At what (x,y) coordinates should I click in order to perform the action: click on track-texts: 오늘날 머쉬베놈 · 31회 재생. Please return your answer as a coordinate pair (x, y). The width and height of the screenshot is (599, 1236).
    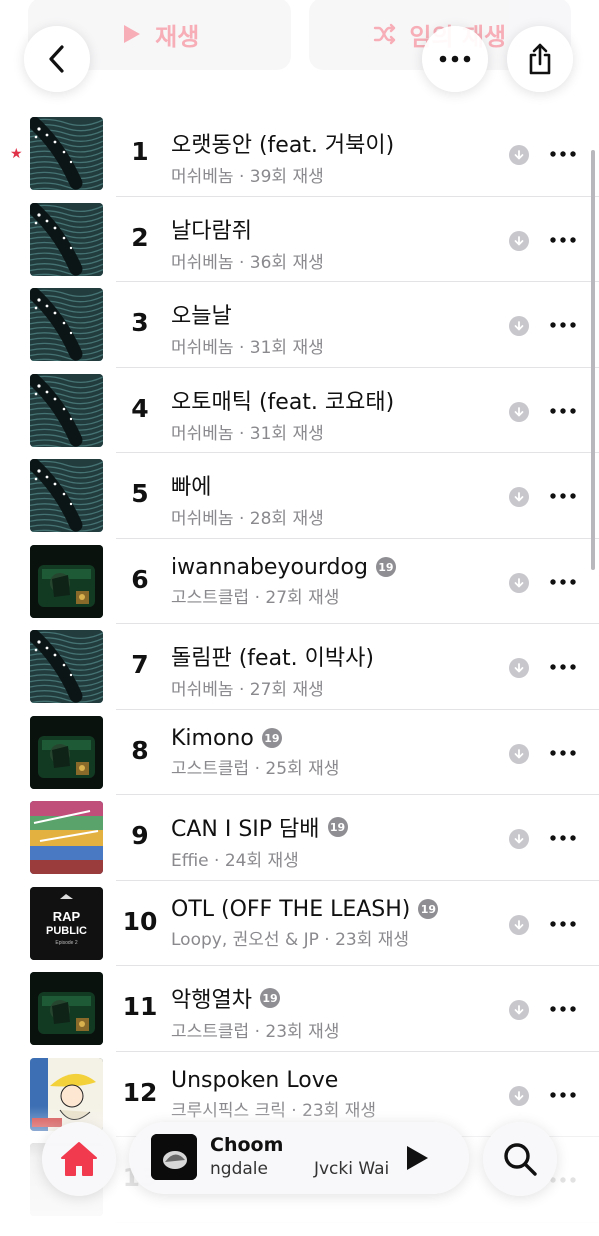
    Looking at the image, I should click on (325, 328).